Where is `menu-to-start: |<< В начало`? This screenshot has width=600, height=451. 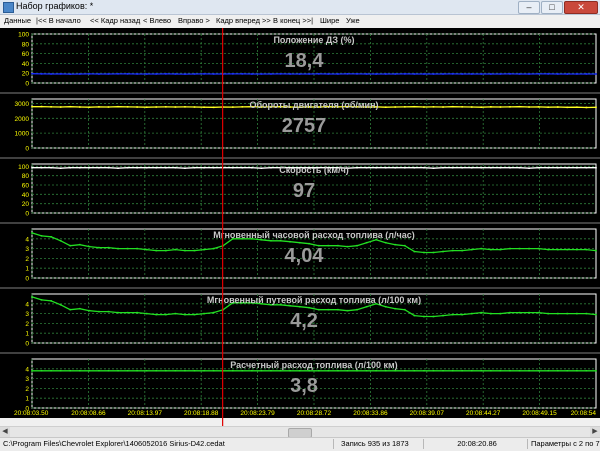
menu-to-start: |<< В начало is located at coordinates (58, 20).